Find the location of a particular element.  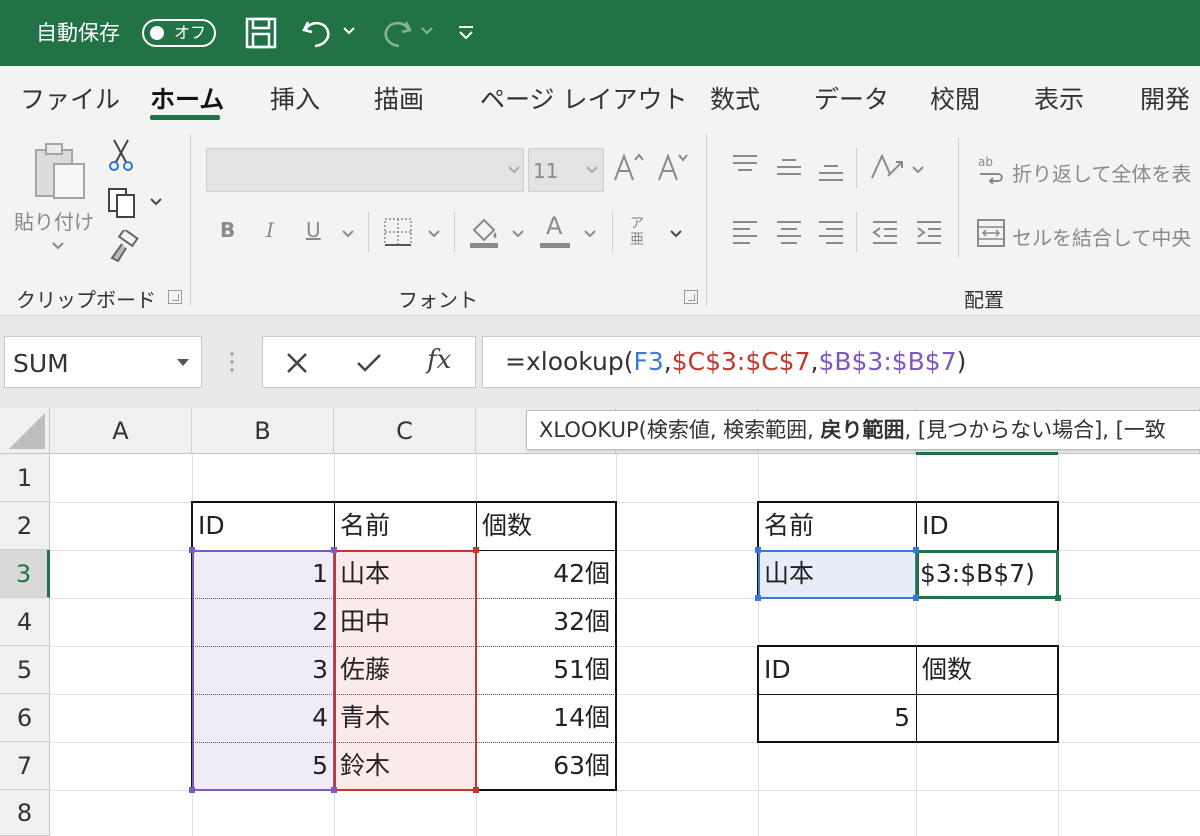

orientation-dropdown-icon is located at coordinates (918, 170).